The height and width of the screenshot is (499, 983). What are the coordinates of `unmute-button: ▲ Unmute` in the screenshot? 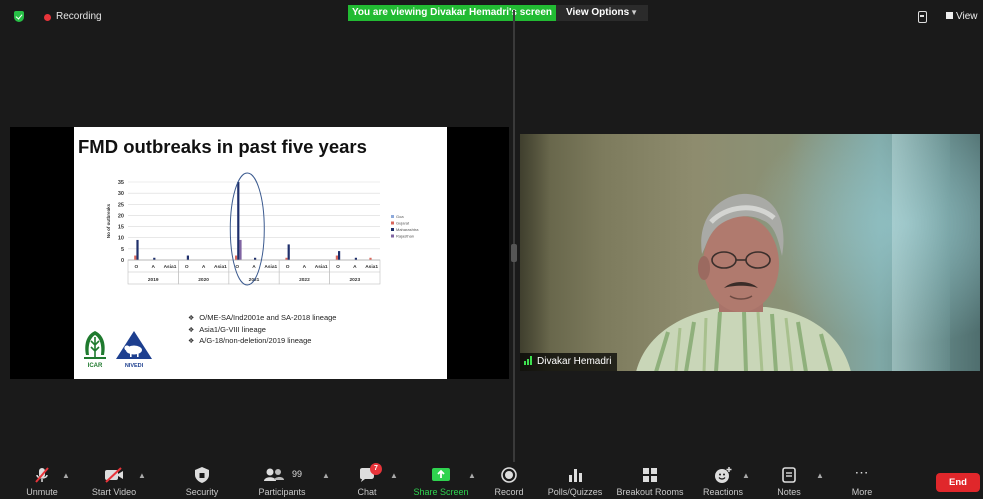 It's located at (42, 480).